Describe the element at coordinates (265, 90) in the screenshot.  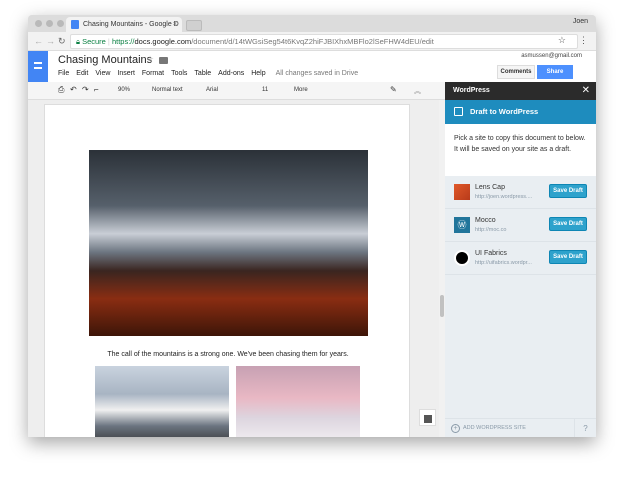
I see `font-size-select: 11` at that location.